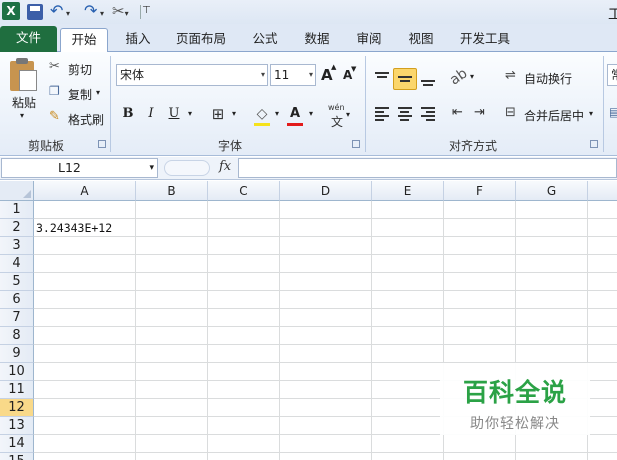 This screenshot has width=617, height=460. What do you see at coordinates (337, 121) in the screenshot?
I see `phonetic-guide-button: 文` at bounding box center [337, 121].